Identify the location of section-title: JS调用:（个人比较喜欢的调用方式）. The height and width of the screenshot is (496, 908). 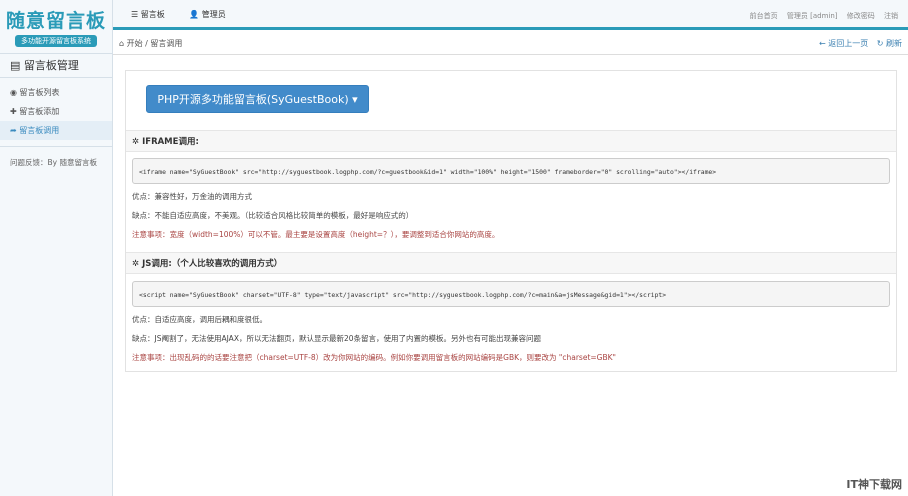
(212, 264).